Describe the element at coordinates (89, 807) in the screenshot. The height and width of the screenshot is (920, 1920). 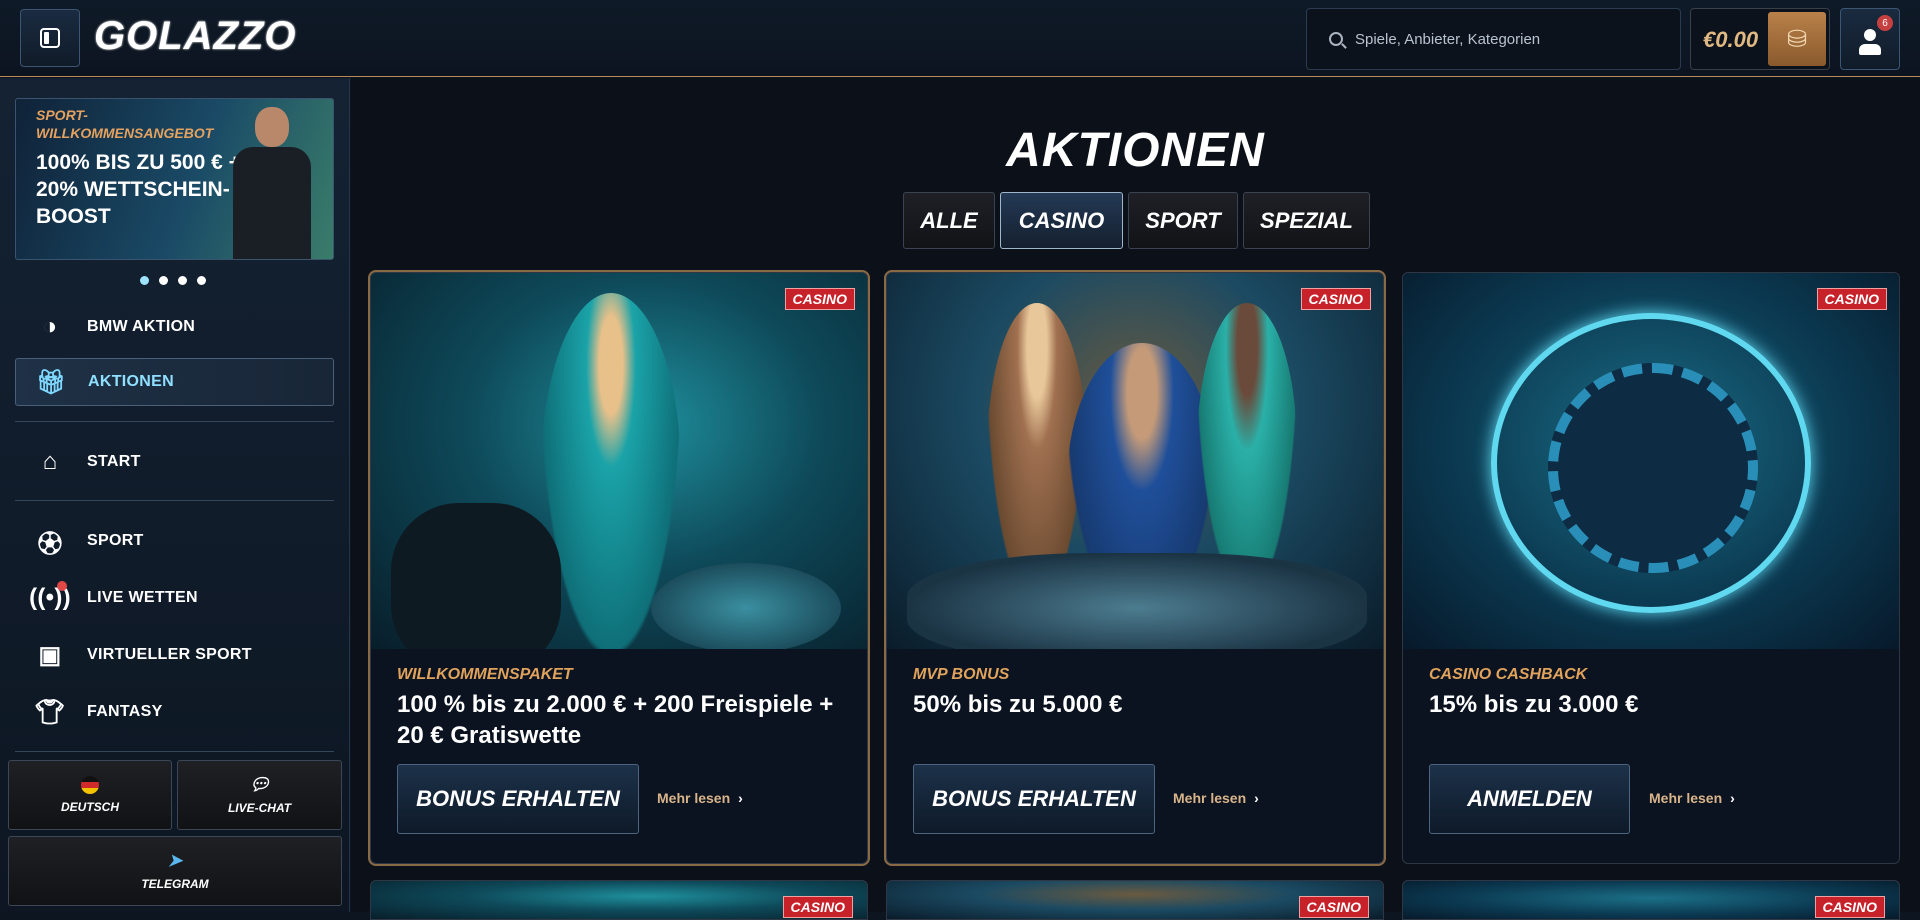
I see `language-label: DEUTSCH` at that location.